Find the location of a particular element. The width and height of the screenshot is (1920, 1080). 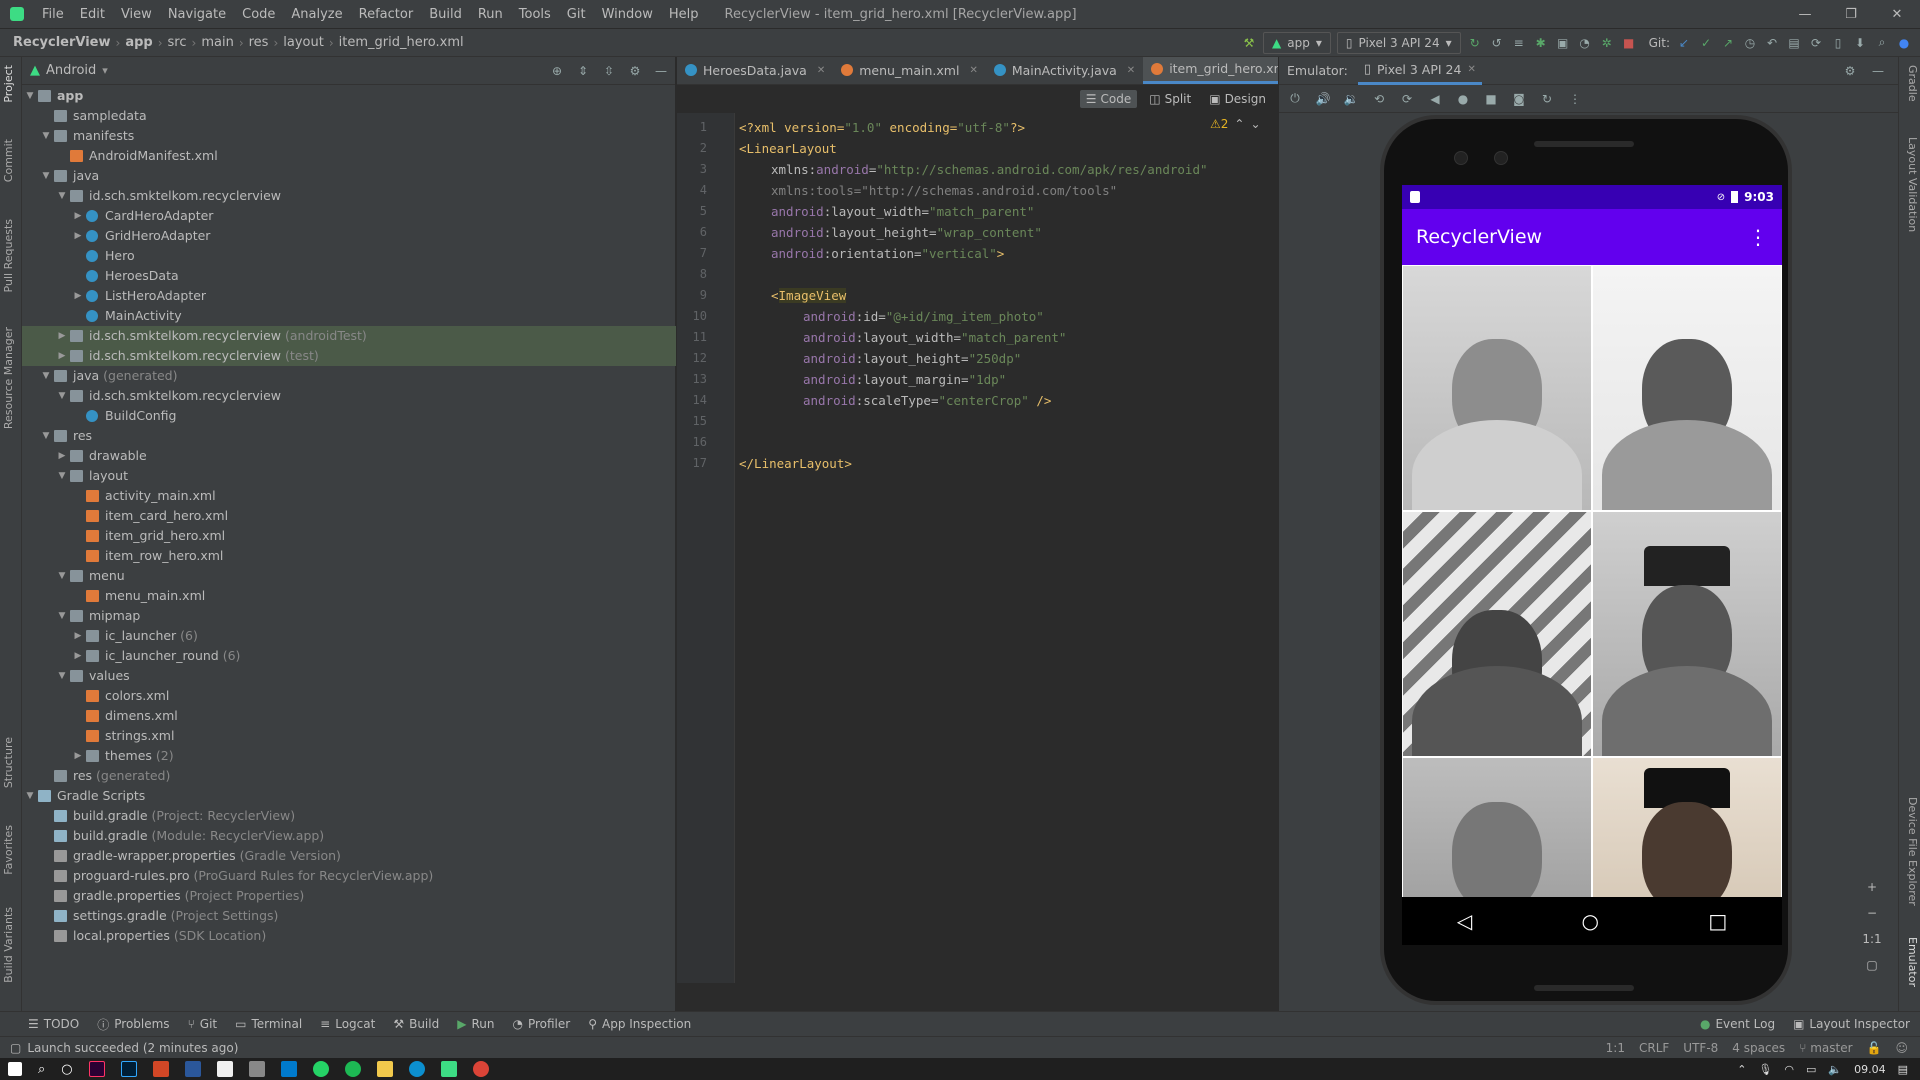

maximize-button: ❐ is located at coordinates (1851, 14).